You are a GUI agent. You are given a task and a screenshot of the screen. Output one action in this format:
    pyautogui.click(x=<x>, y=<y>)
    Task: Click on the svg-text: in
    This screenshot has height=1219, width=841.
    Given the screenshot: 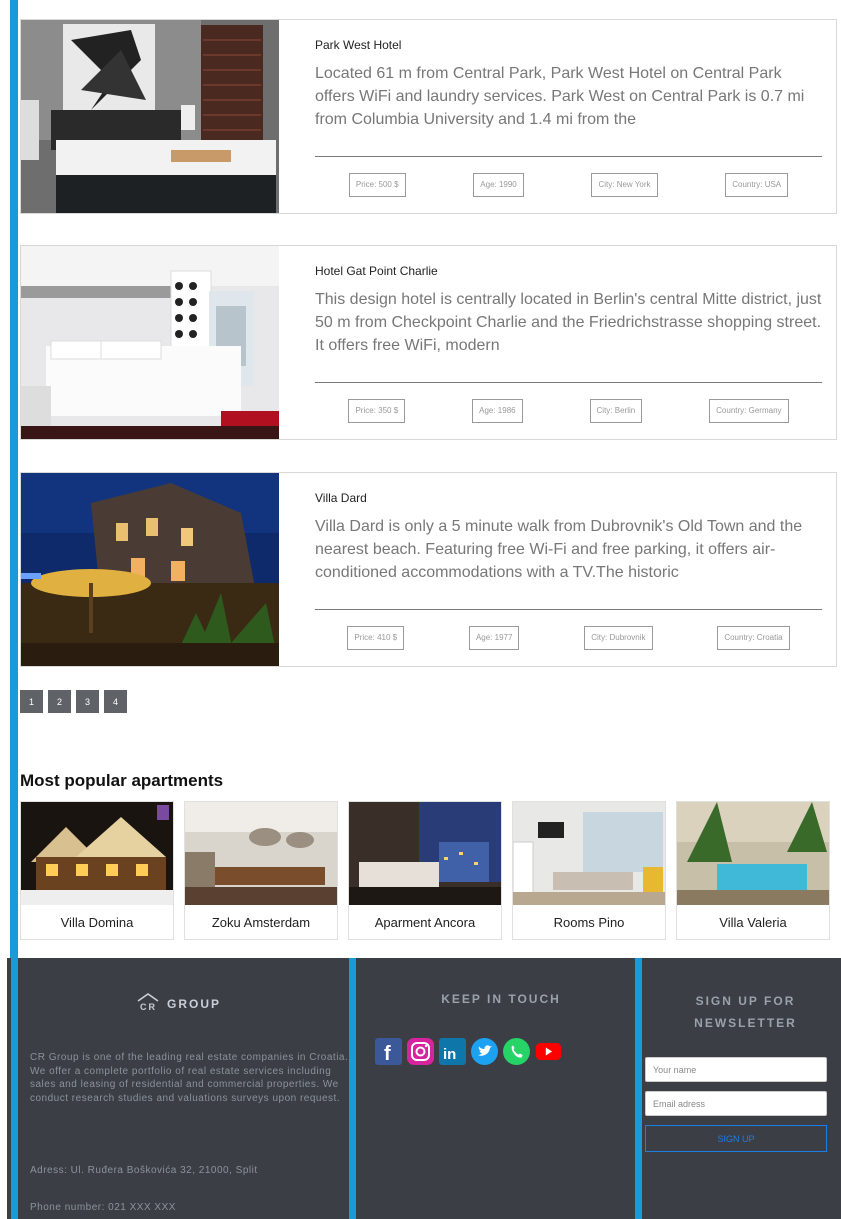 What is the action you would take?
    pyautogui.click(x=449, y=1054)
    